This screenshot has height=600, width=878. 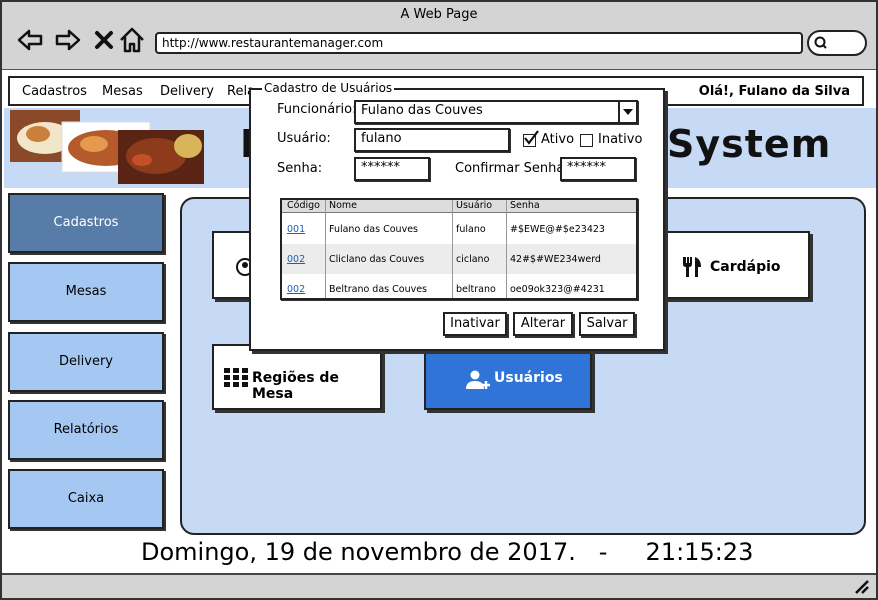 What do you see at coordinates (555, 259) in the screenshot?
I see `row-senha: 42#$#WE234werd` at bounding box center [555, 259].